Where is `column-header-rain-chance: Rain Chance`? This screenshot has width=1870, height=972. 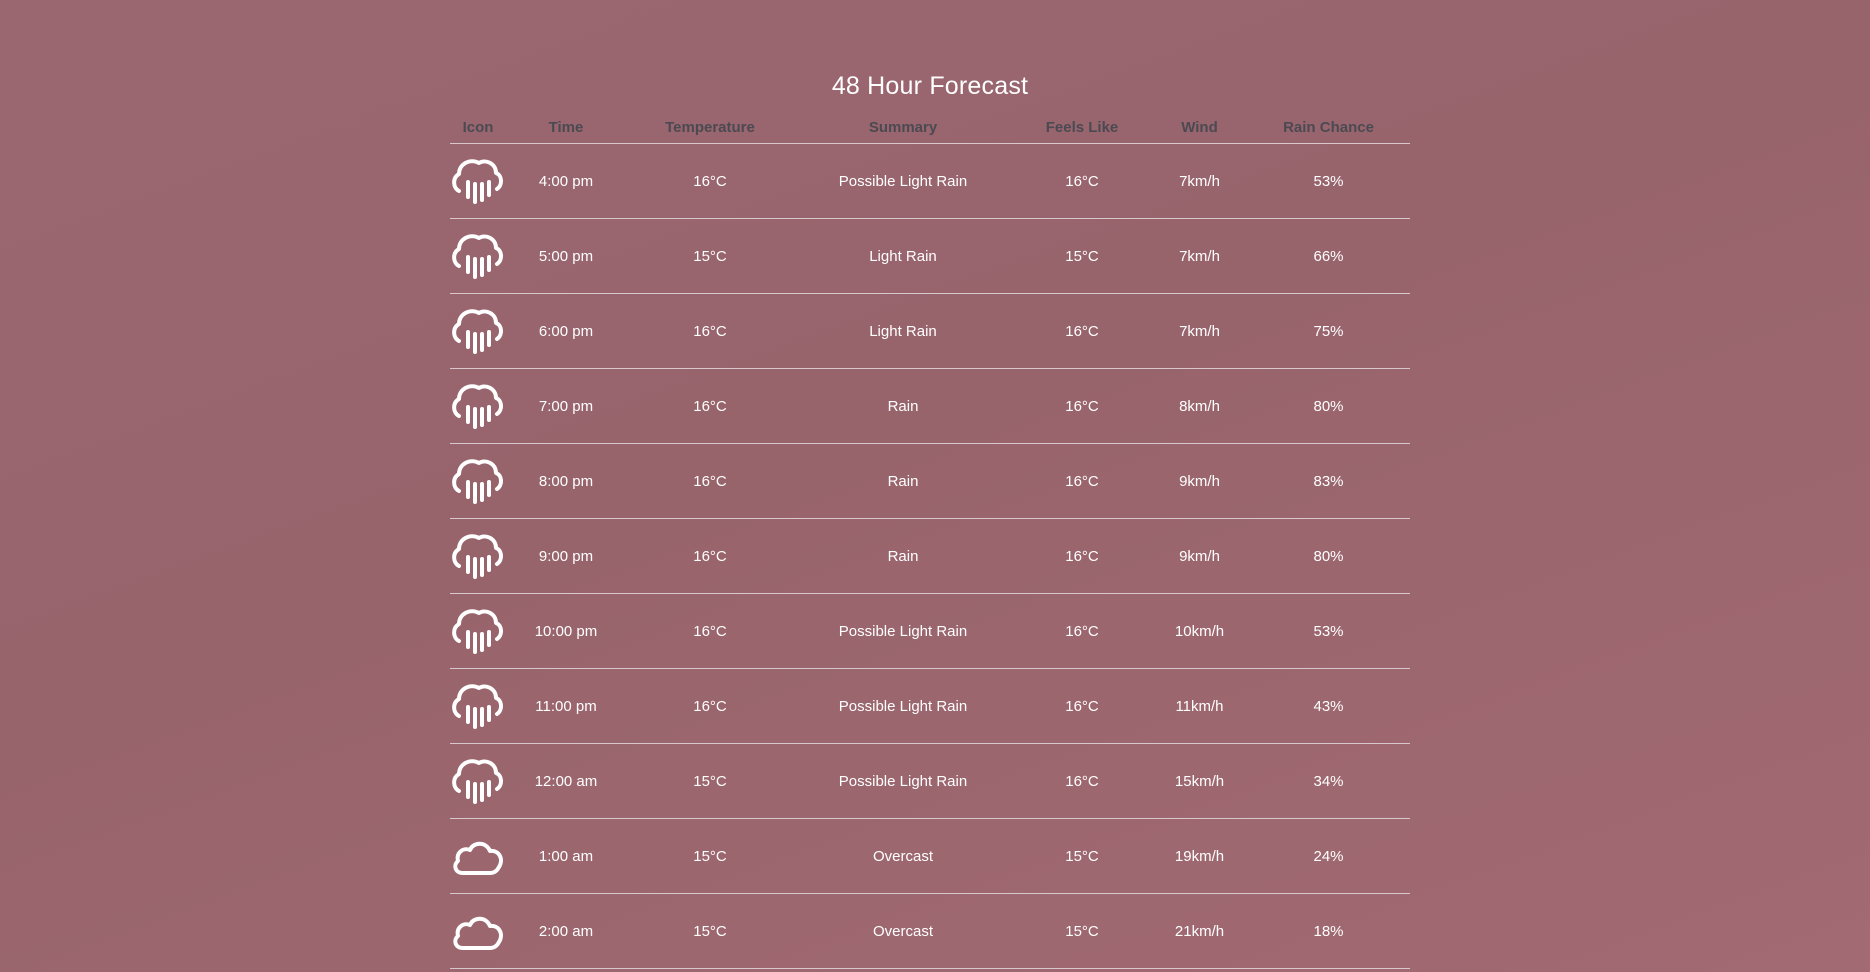 column-header-rain-chance: Rain Chance is located at coordinates (1328, 127).